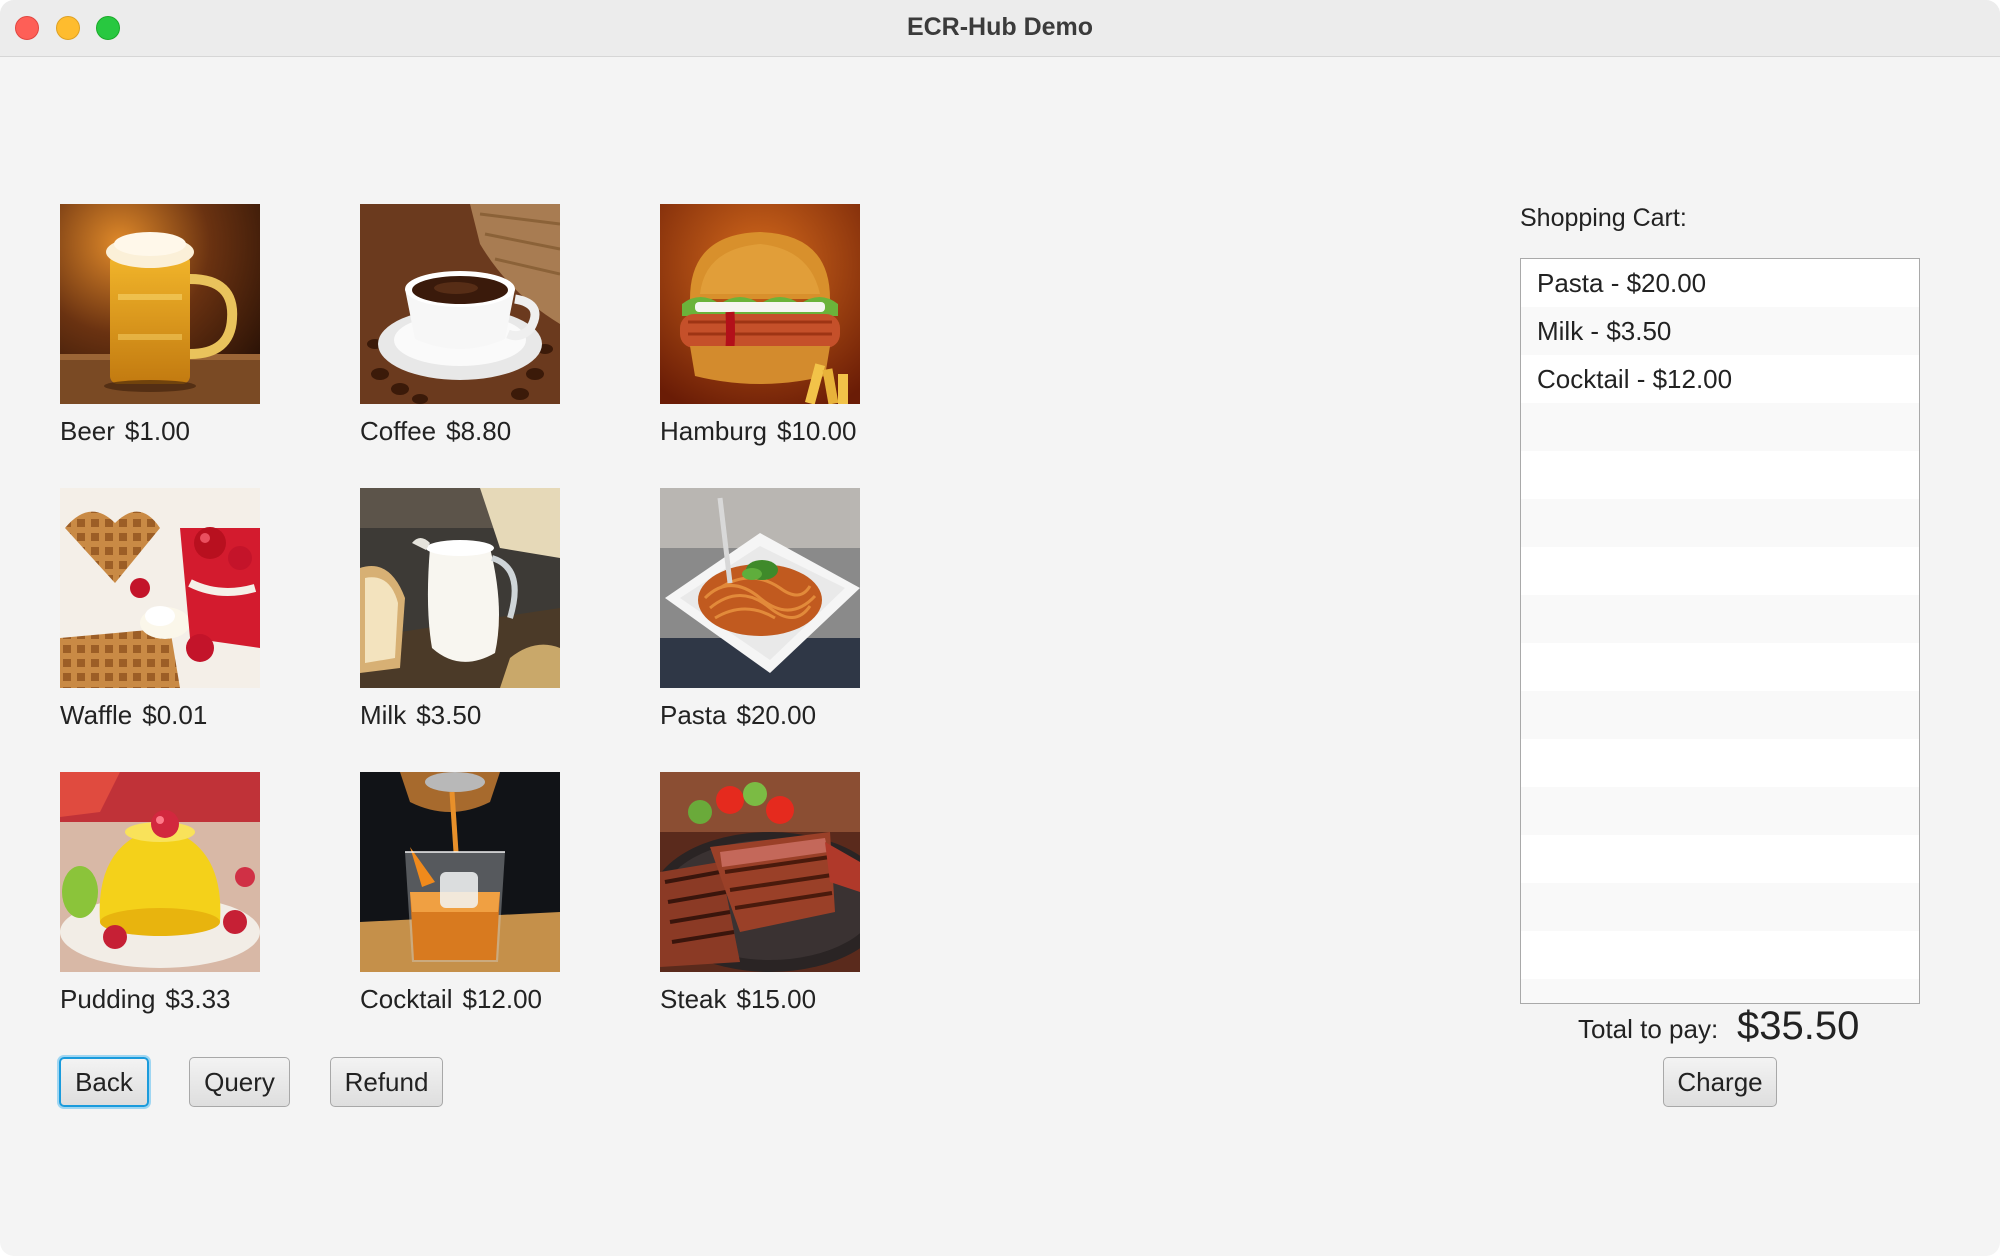 The height and width of the screenshot is (1256, 2000). Describe the element at coordinates (160, 304) in the screenshot. I see `beer-image` at that location.